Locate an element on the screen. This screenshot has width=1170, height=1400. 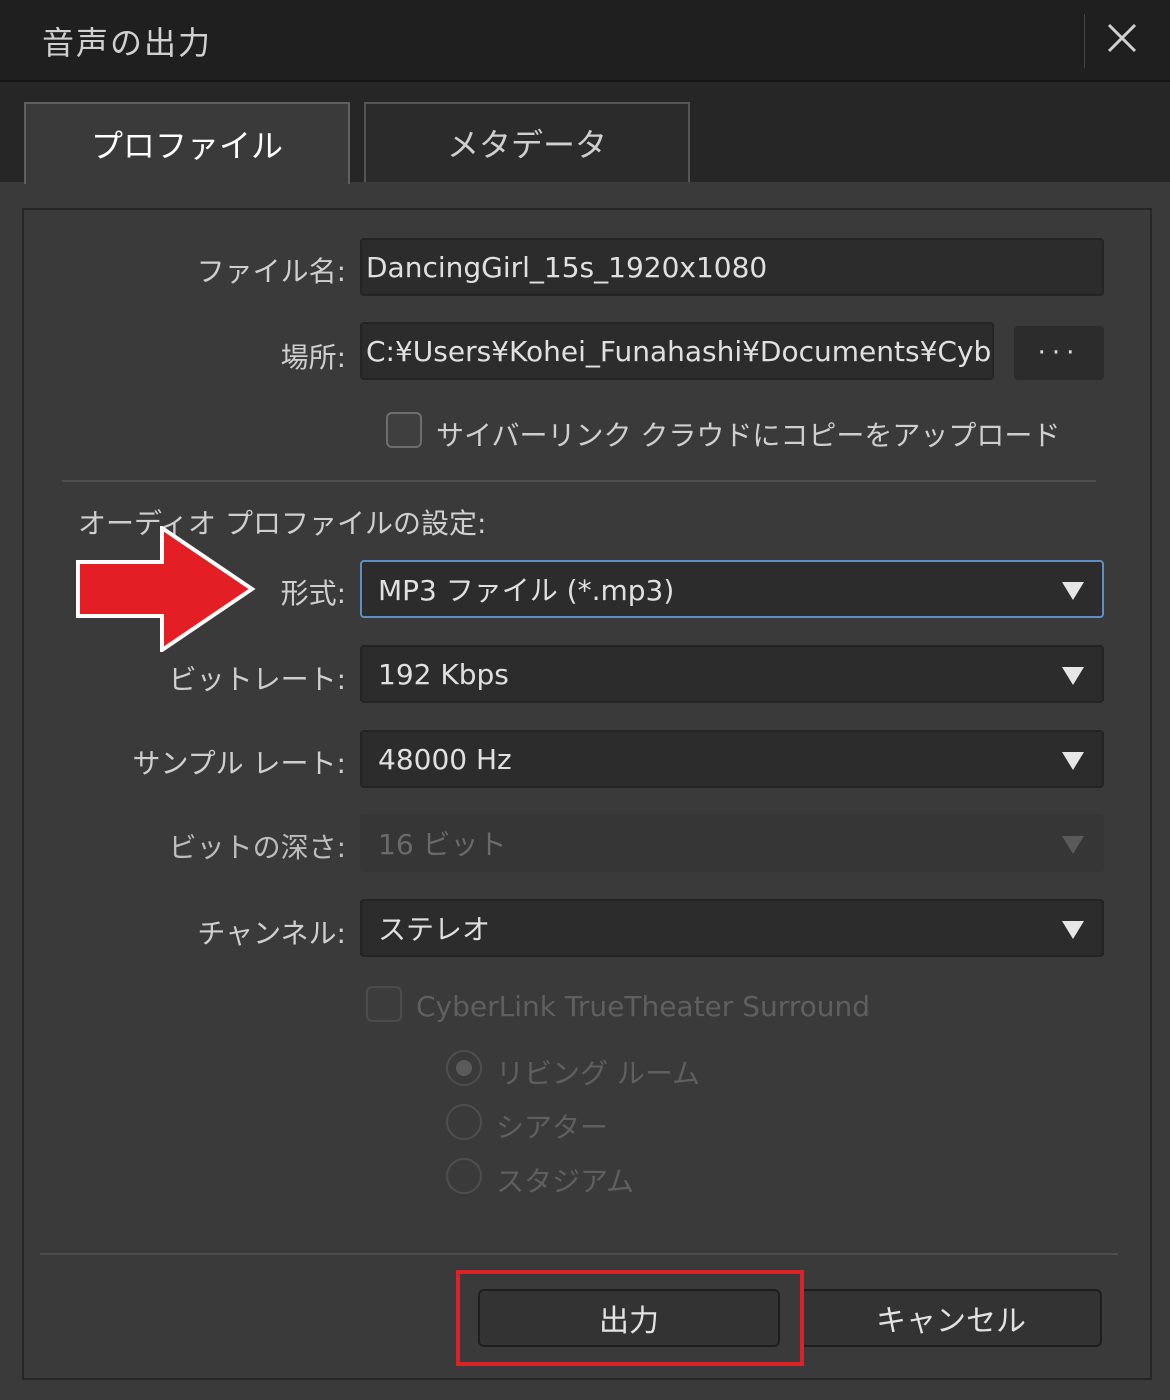
surround-checkbox is located at coordinates (384, 1004).